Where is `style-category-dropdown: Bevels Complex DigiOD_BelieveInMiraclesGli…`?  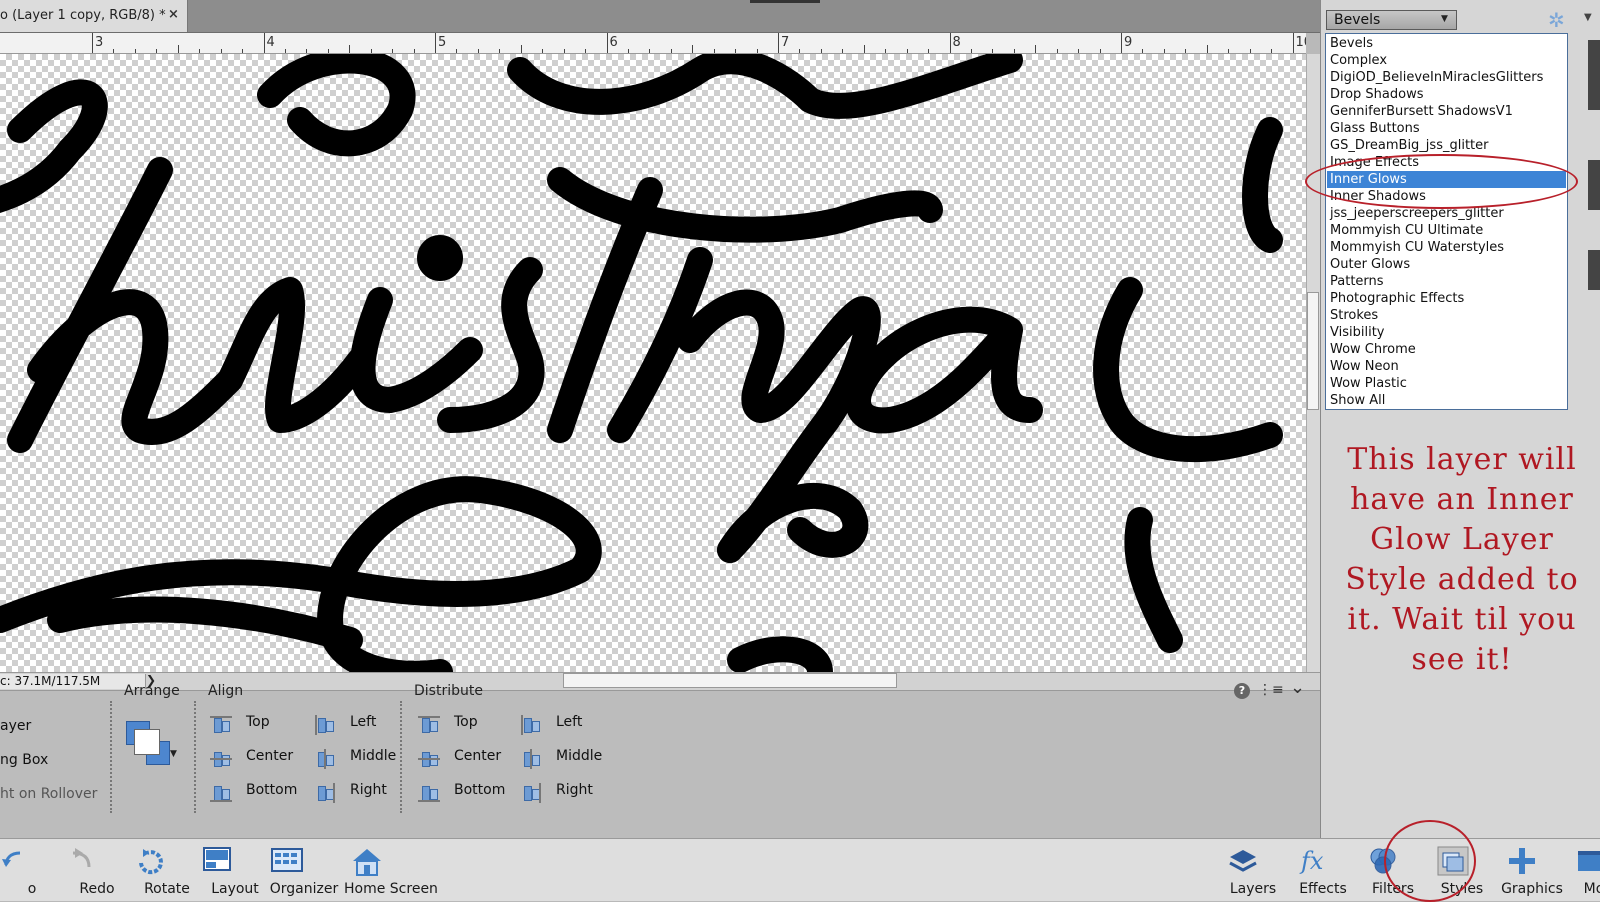
style-category-dropdown: Bevels Complex DigiOD_BelieveInMiraclesGli… is located at coordinates (1446, 221).